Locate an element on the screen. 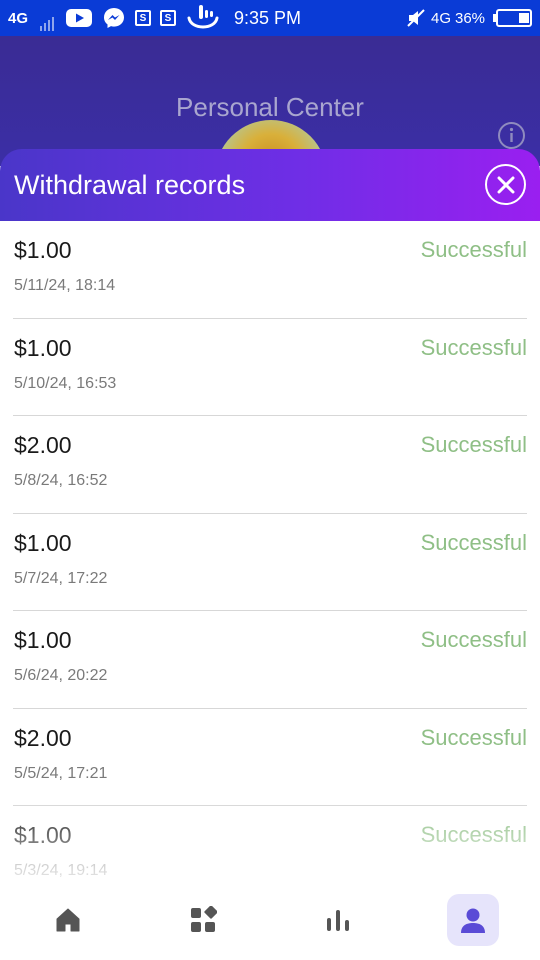 This screenshot has height=960, width=540. nav-apps is located at coordinates (203, 920).